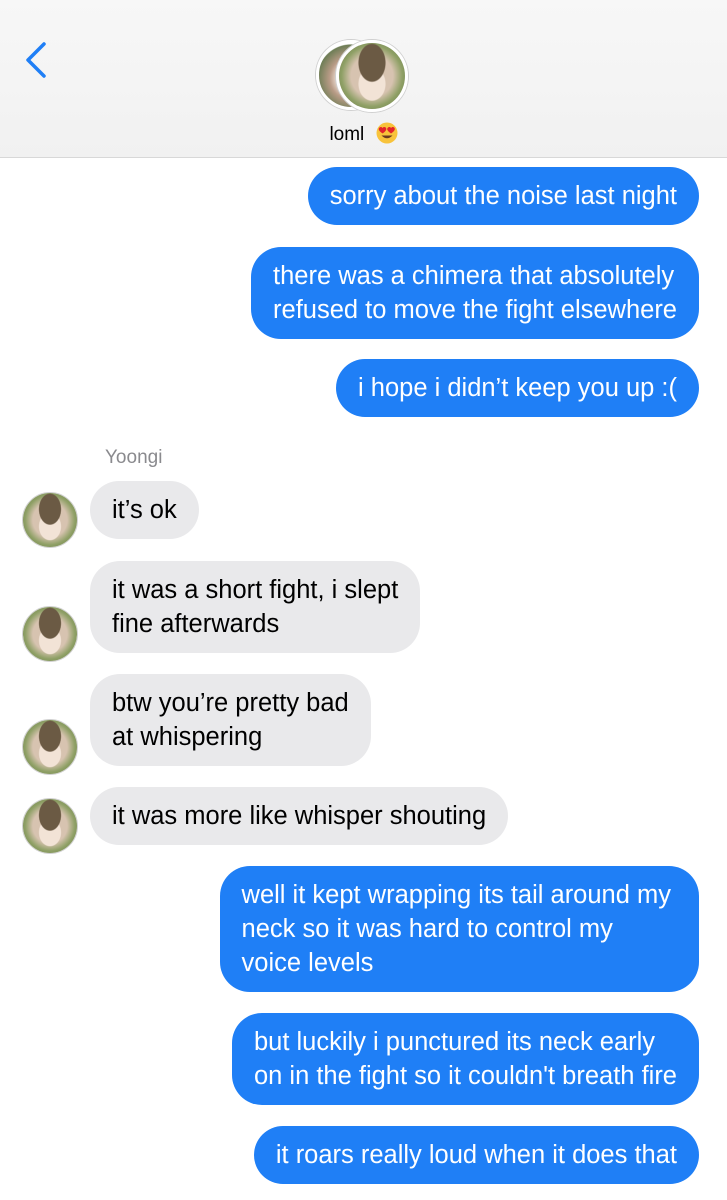 The image size is (727, 1200). What do you see at coordinates (134, 457) in the screenshot?
I see `sender-name-label: Yoongi` at bounding box center [134, 457].